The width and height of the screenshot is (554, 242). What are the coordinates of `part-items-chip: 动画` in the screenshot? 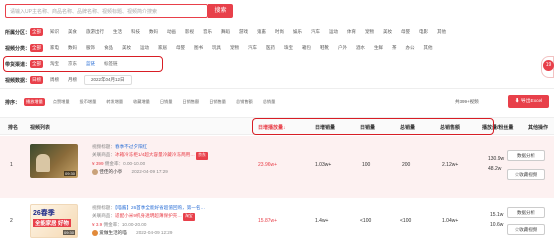 It's located at (171, 32).